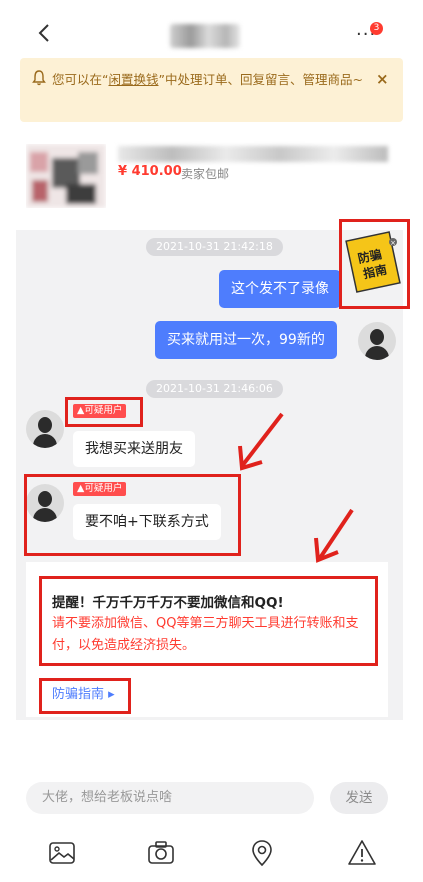 This screenshot has width=423, height=882. Describe the element at coordinates (205, 36) in the screenshot. I see `chat-partner-name-blurred` at that location.